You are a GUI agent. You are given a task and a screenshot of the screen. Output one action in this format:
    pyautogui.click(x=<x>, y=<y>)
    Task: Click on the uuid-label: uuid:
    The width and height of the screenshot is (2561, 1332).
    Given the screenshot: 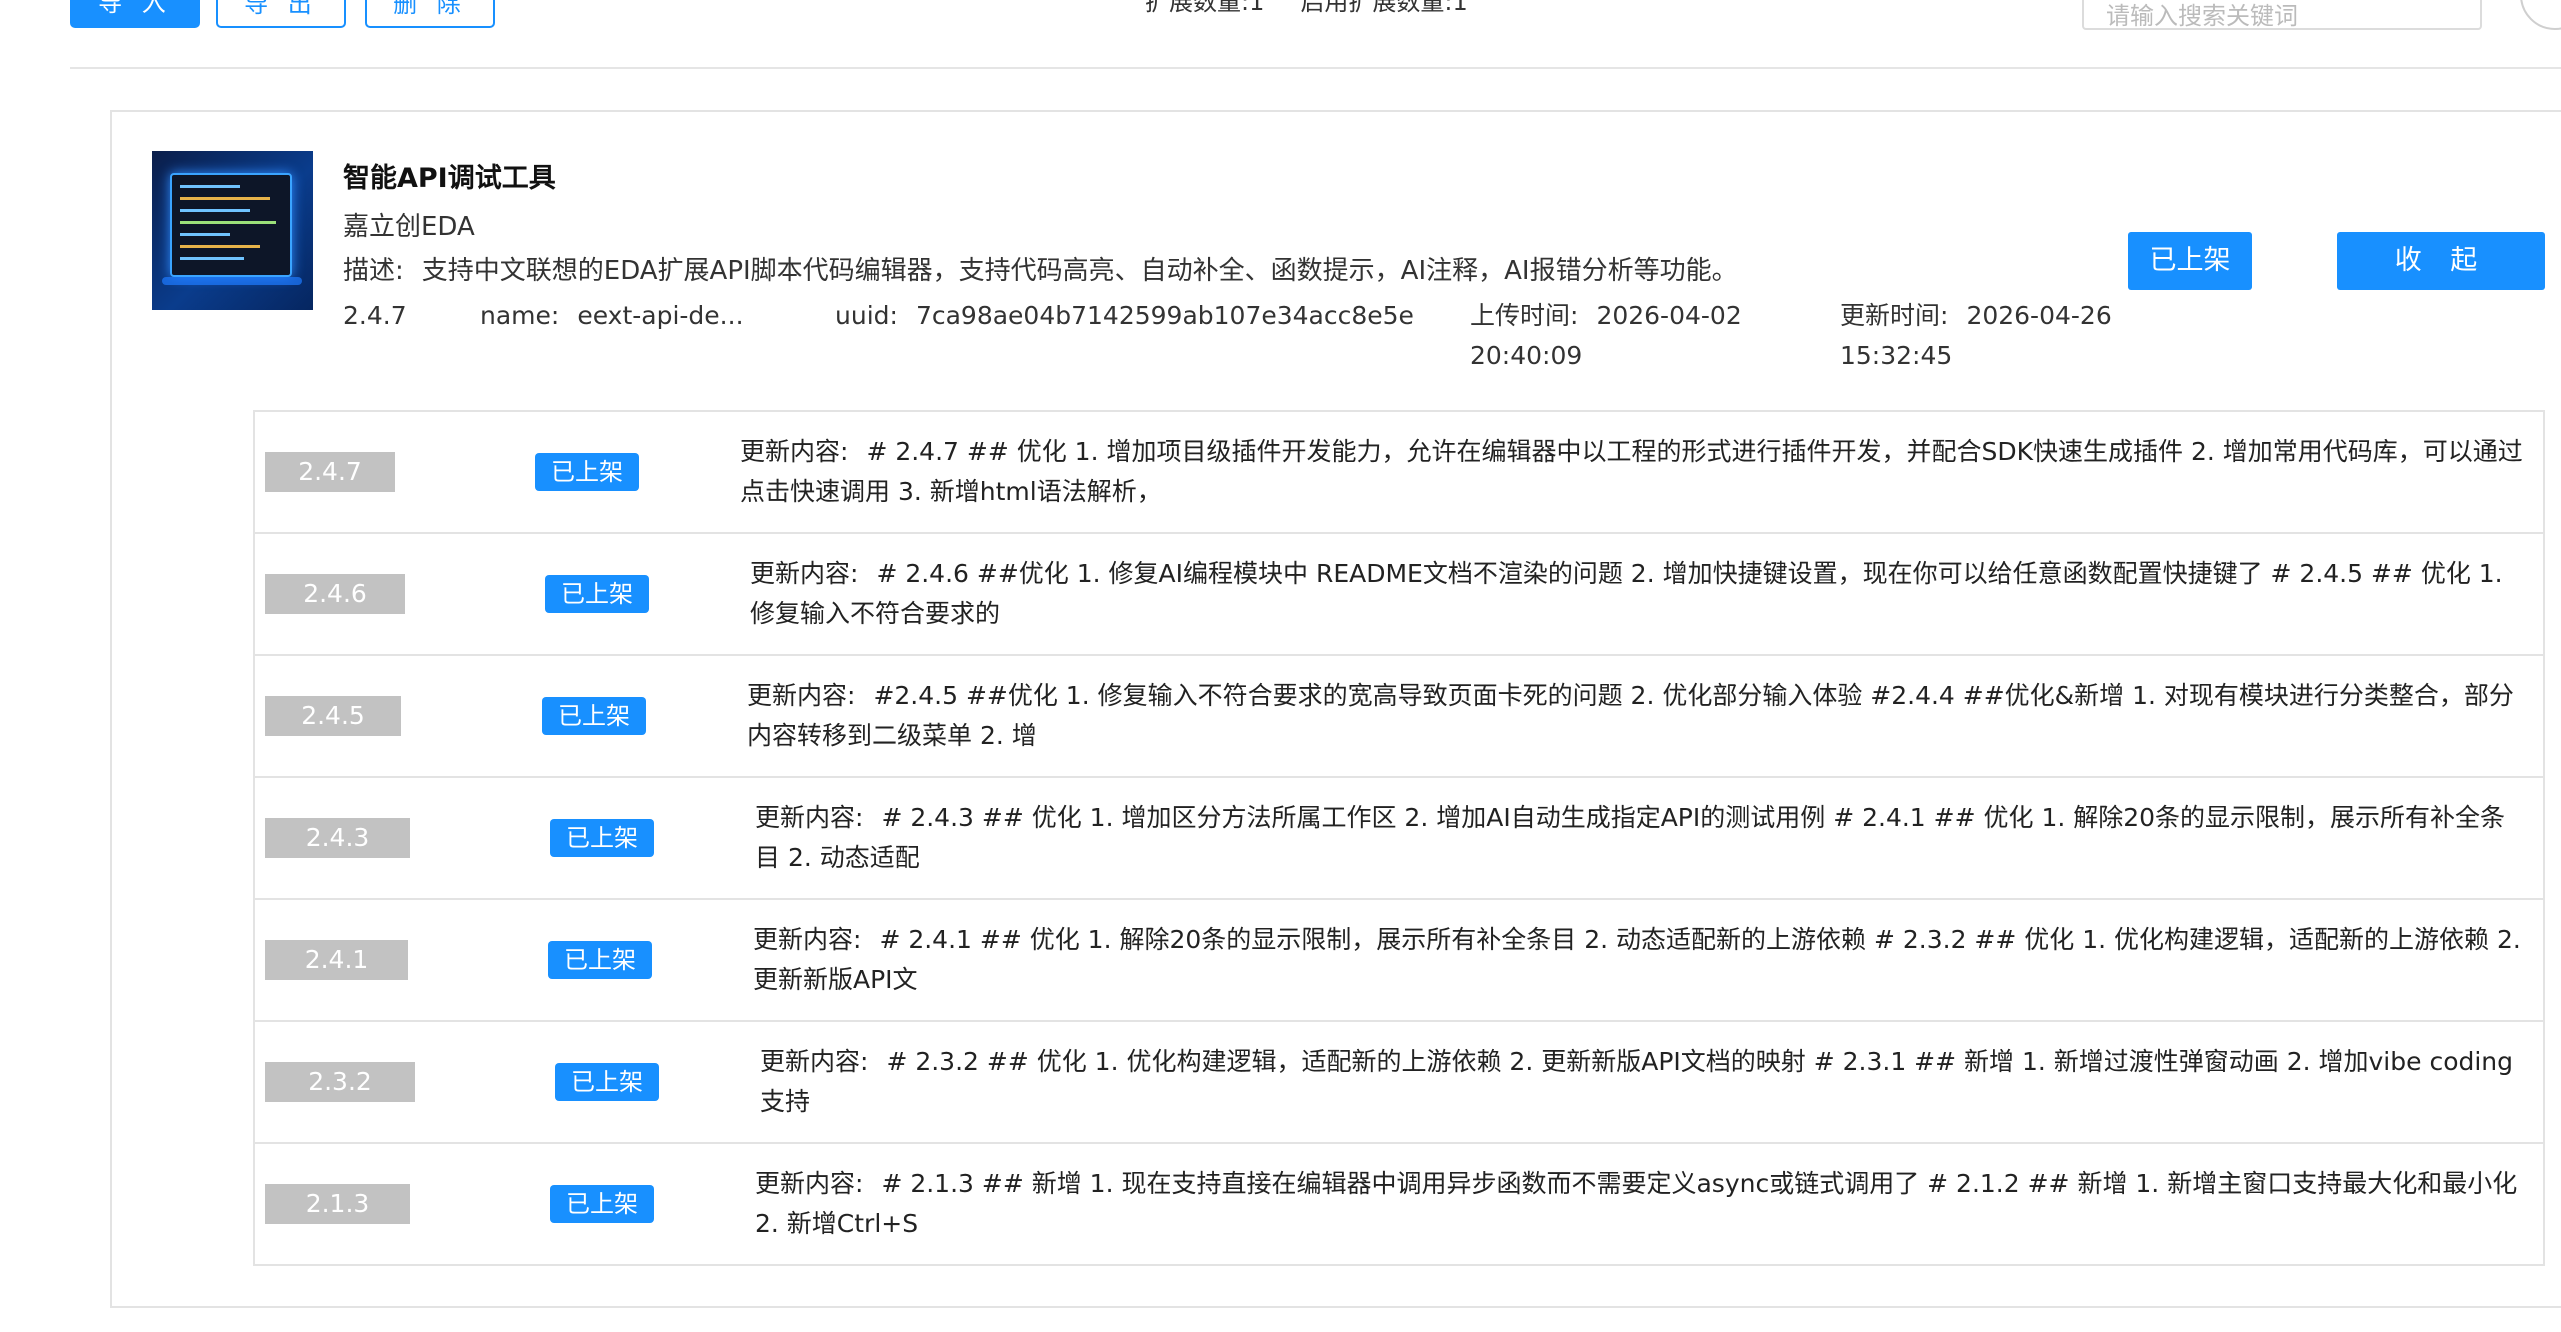 What is the action you would take?
    pyautogui.click(x=866, y=315)
    